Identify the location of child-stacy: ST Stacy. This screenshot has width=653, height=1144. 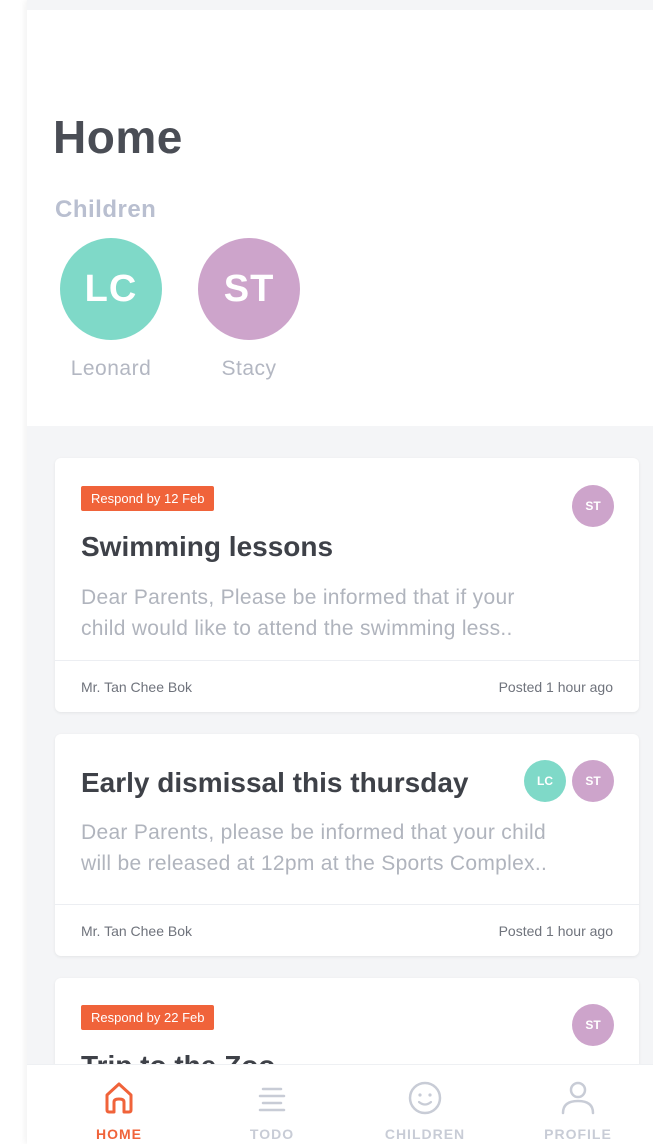
(249, 309).